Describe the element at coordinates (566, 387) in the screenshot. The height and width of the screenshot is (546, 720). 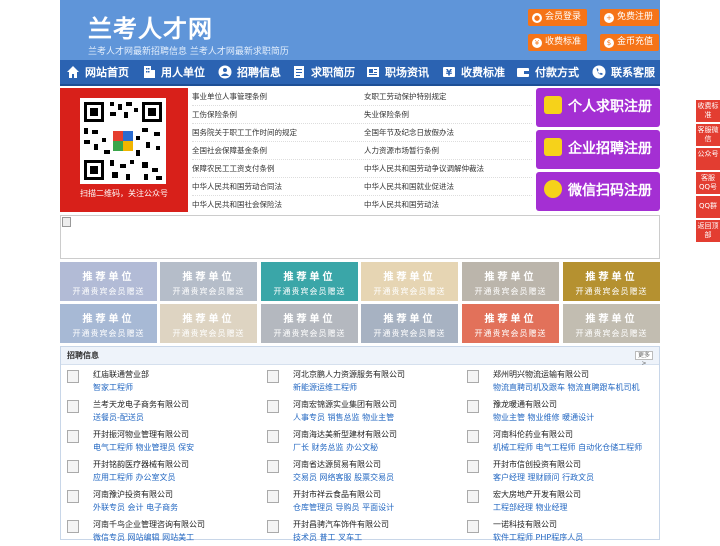
I see `job-positions: 物流直聘司机及跟车 物流直聘跟车机司机` at that location.